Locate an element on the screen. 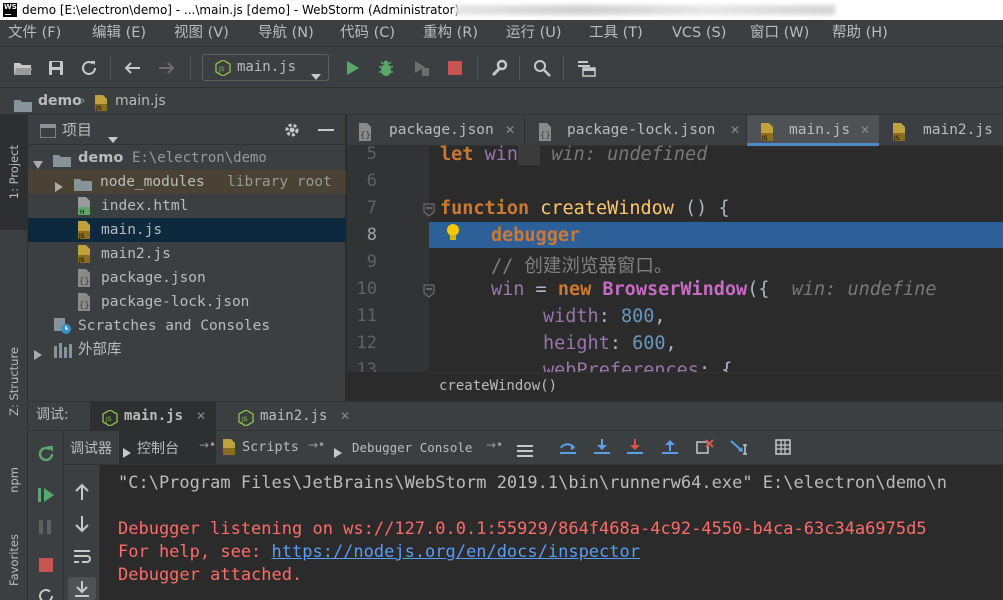  chevron-right-icon: › is located at coordinates (83, 101).